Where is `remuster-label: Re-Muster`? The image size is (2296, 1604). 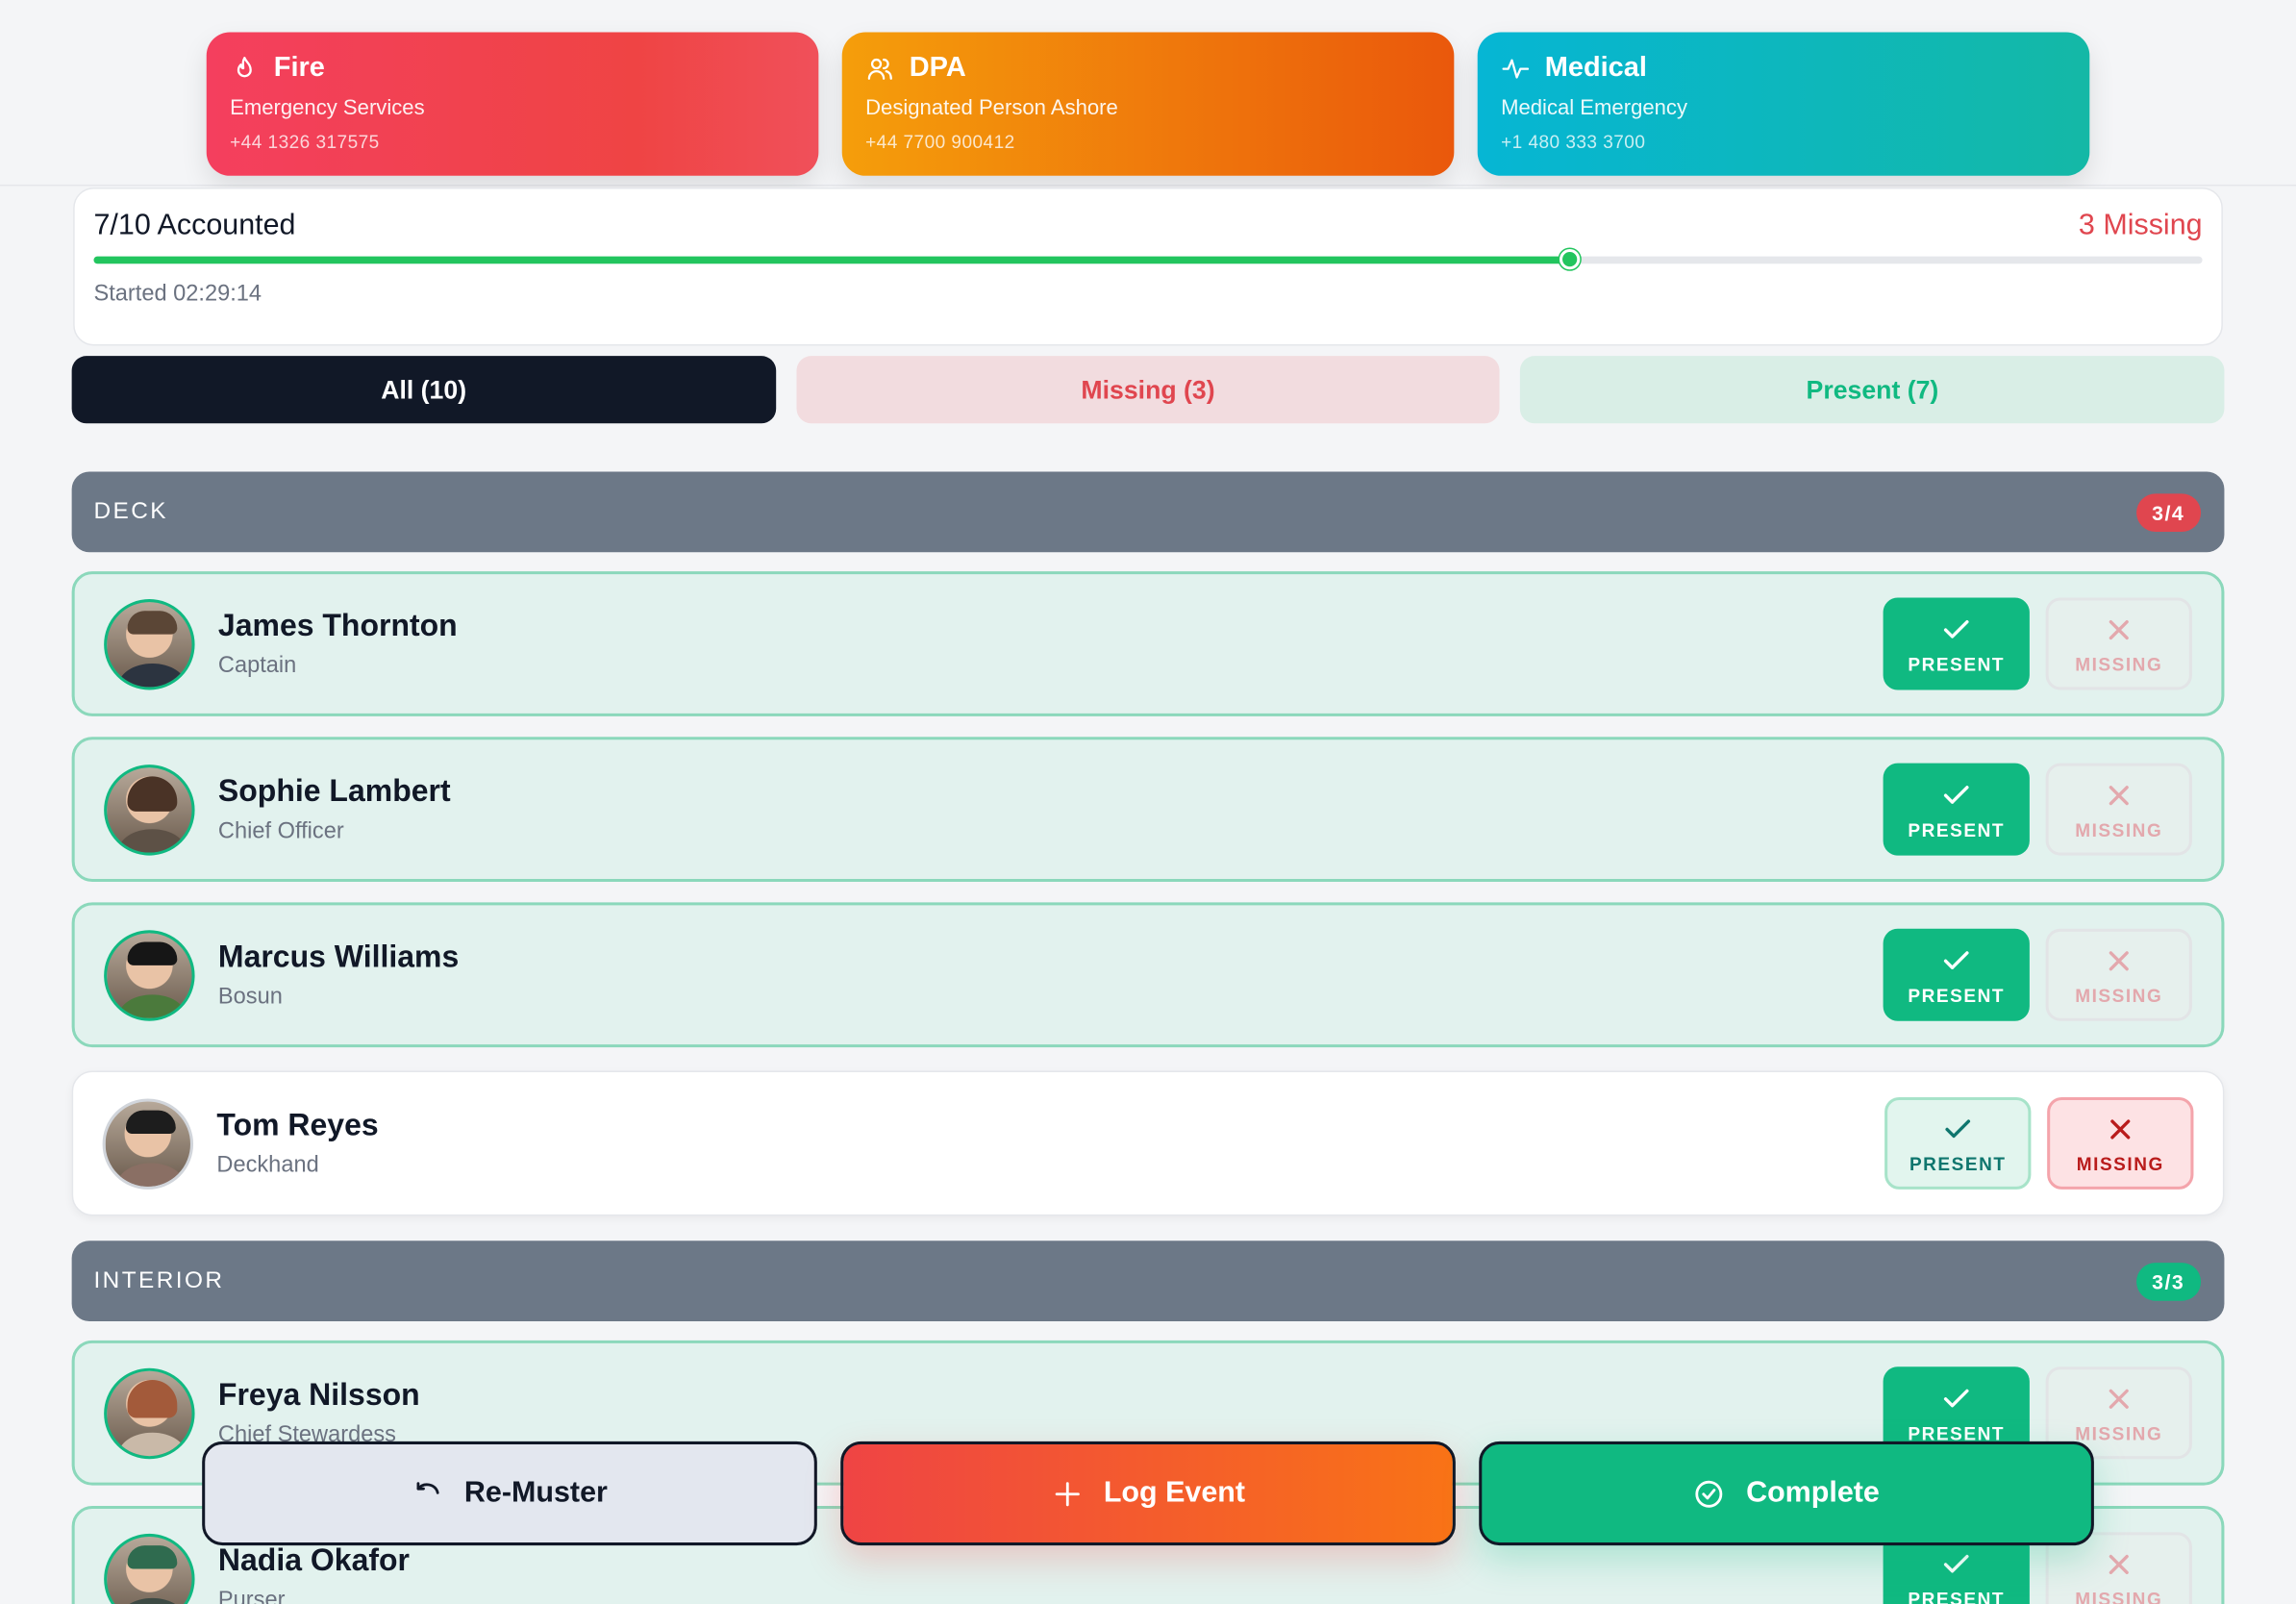 remuster-label: Re-Muster is located at coordinates (535, 1492).